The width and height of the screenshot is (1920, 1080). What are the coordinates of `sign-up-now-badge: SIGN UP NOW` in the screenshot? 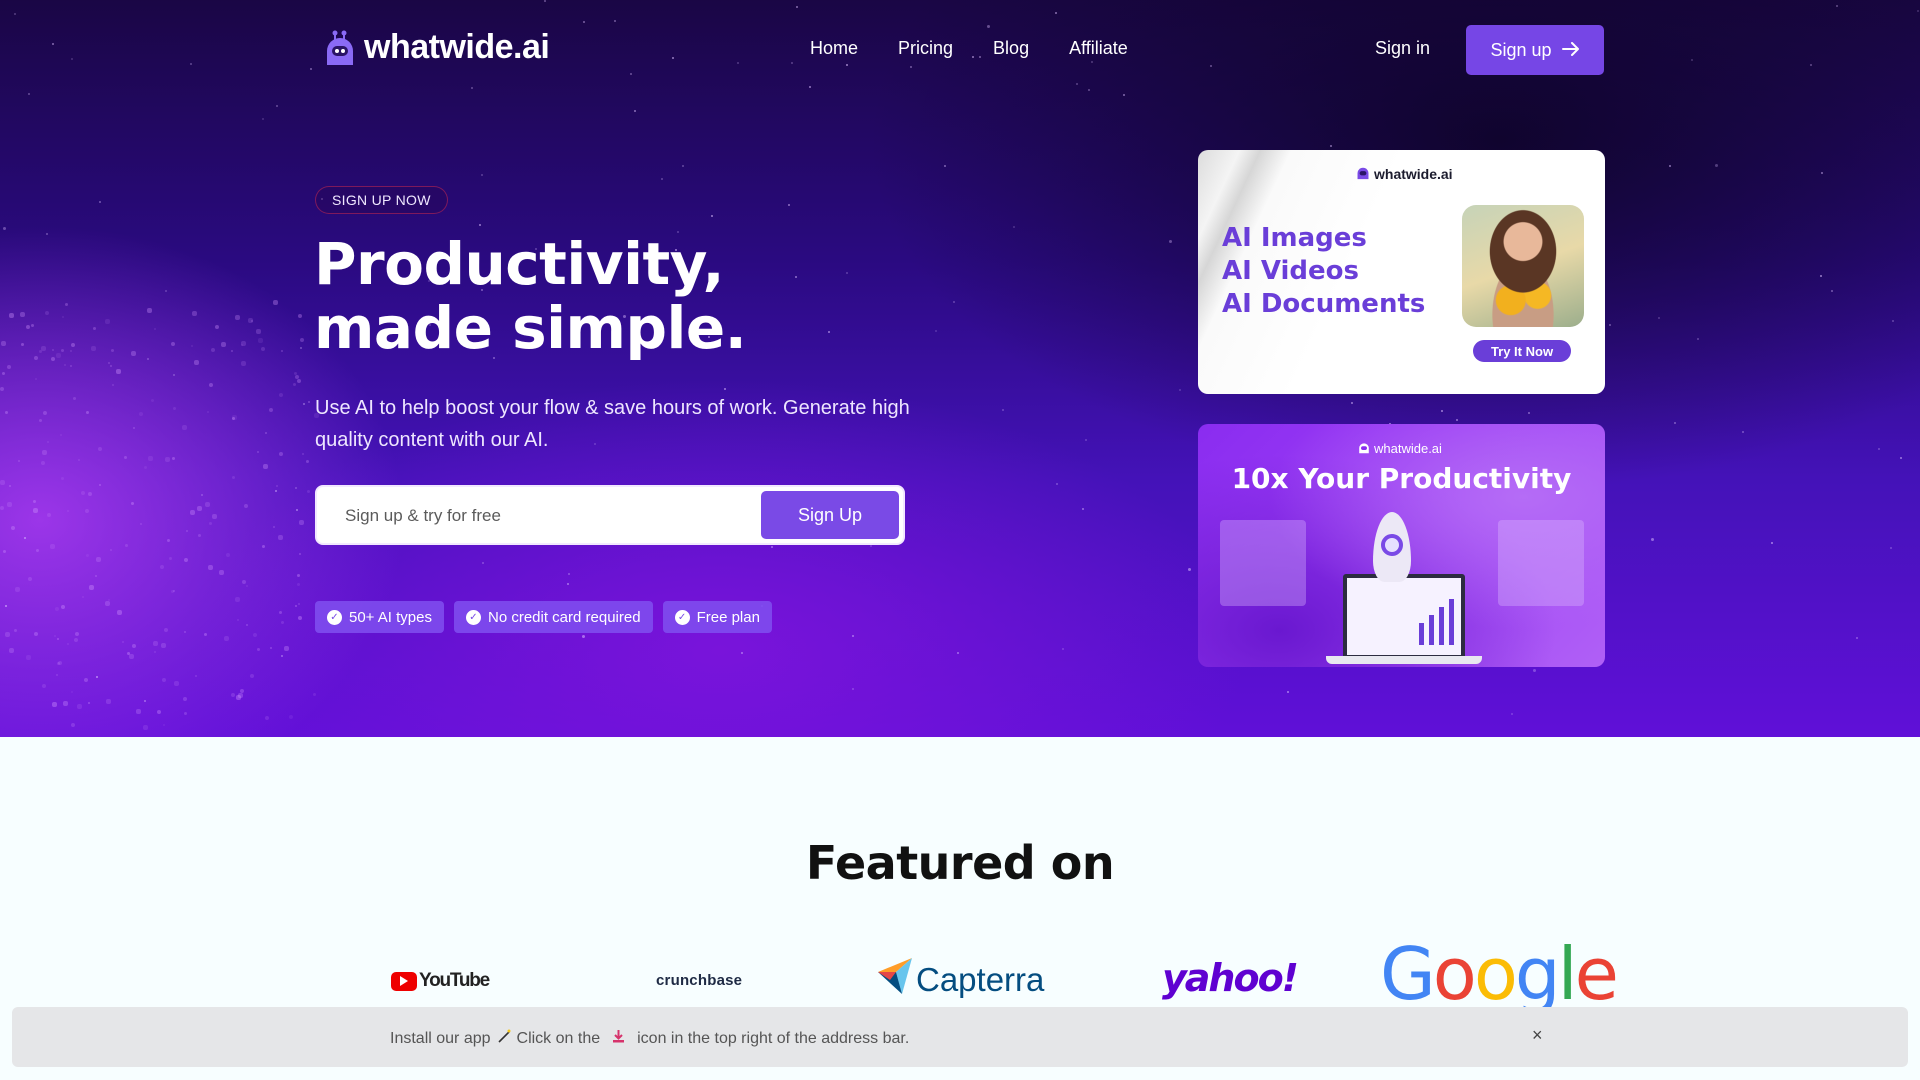 It's located at (381, 200).